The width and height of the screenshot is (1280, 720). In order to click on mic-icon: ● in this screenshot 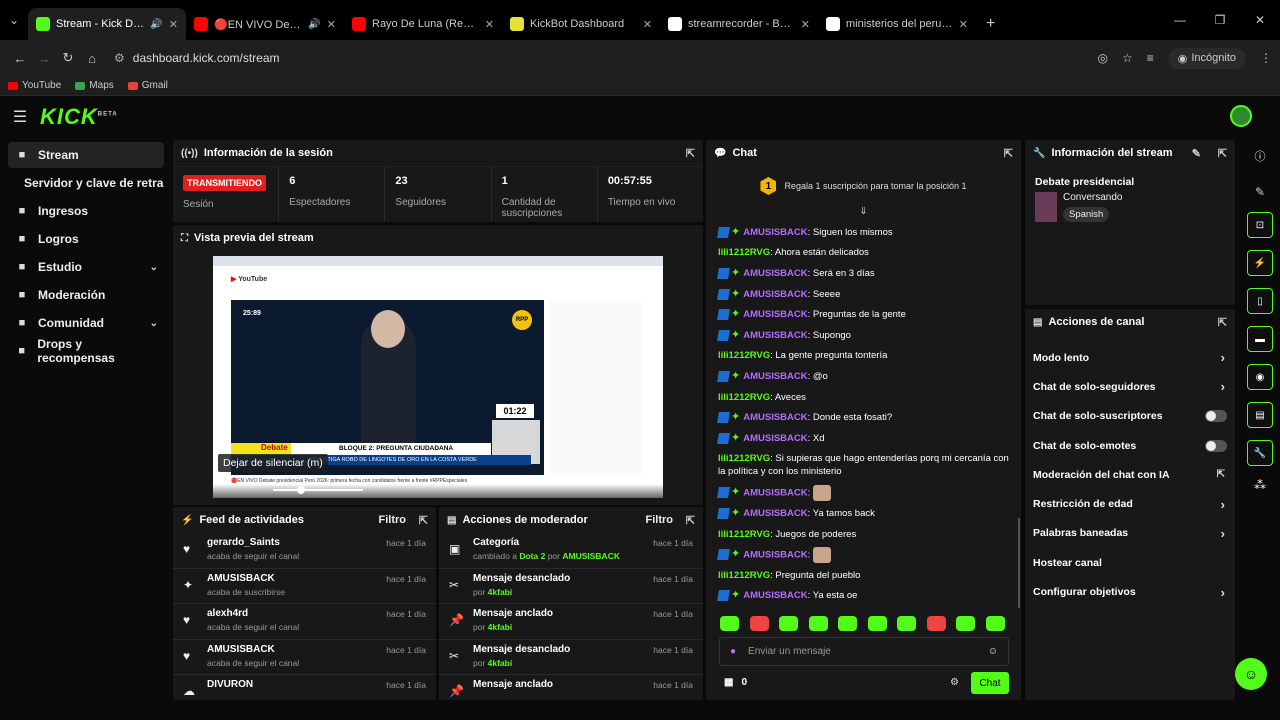, I will do `click(733, 651)`.